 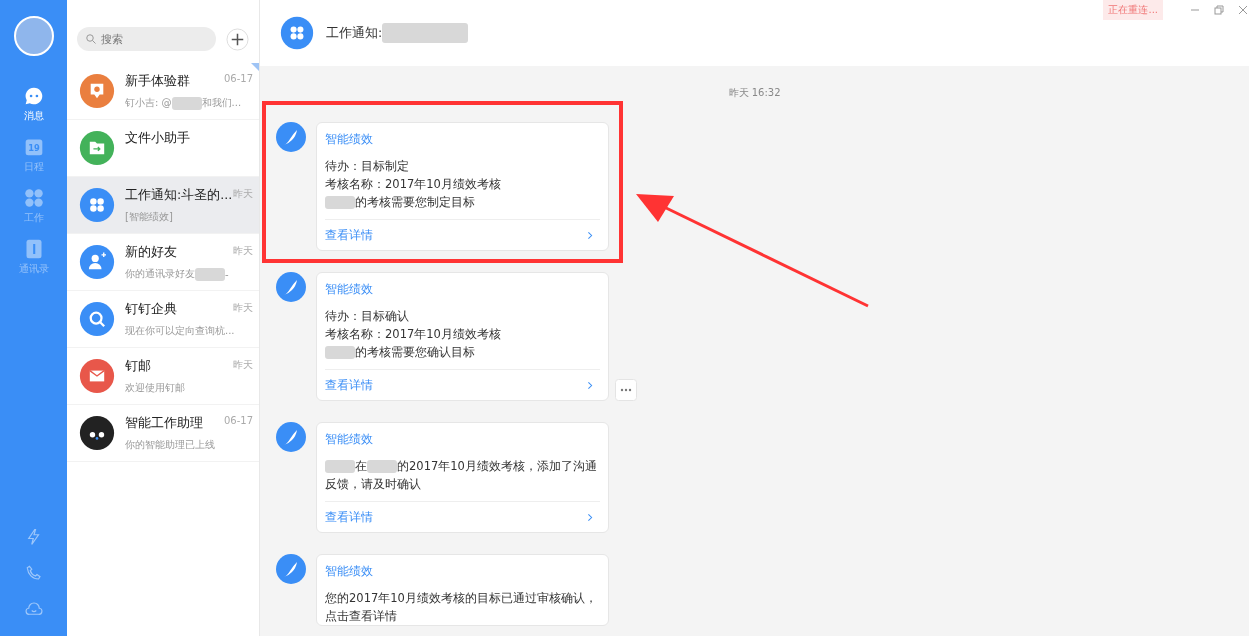 I want to click on conversation-name: 新手体验群, so click(x=157, y=81).